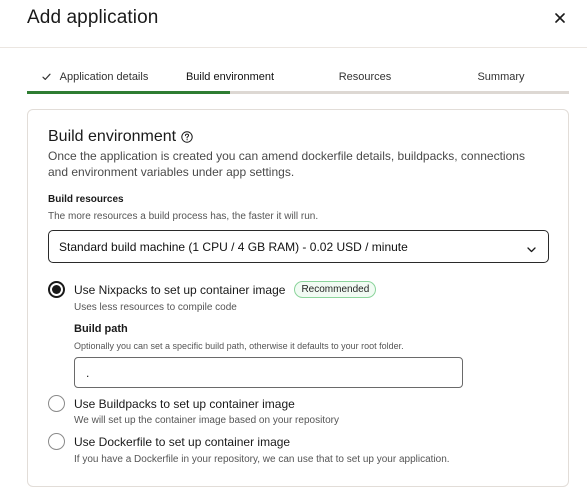  I want to click on close-icon, so click(560, 18).